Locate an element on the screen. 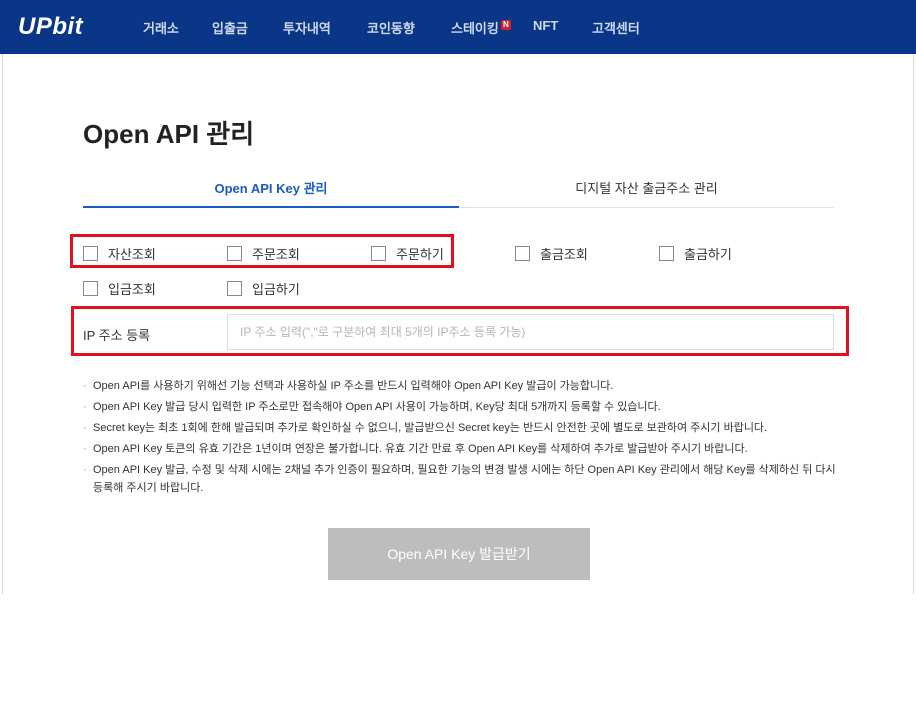 The height and width of the screenshot is (722, 916). permission-highlight-box is located at coordinates (262, 251).